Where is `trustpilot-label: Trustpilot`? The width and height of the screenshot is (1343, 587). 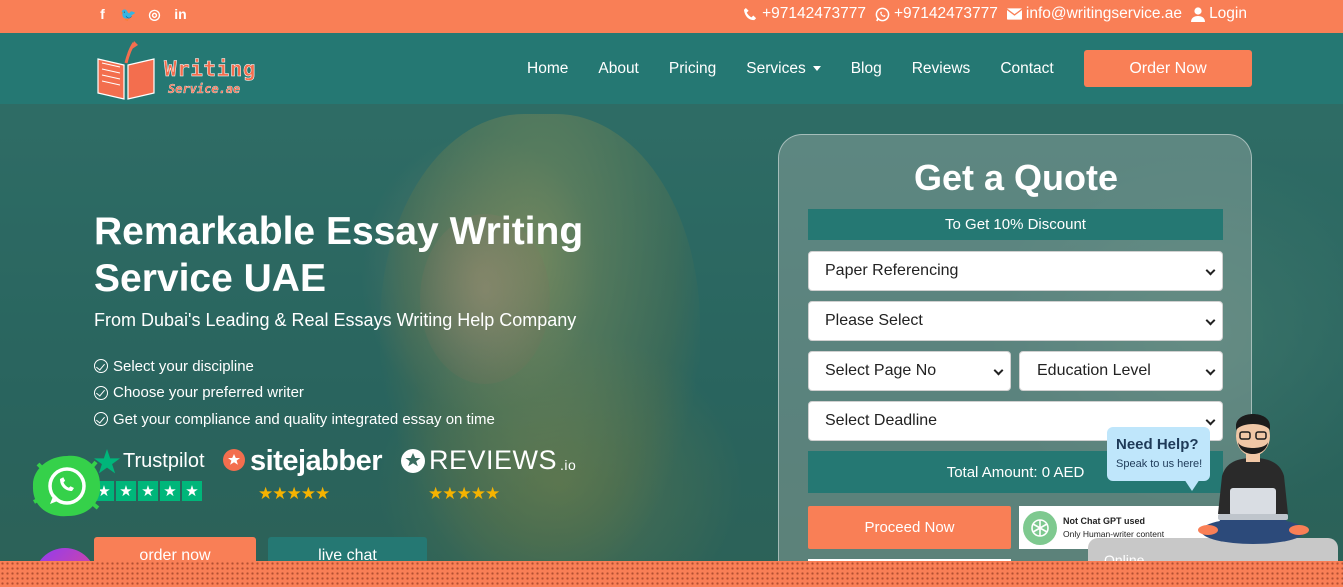 trustpilot-label: Trustpilot is located at coordinates (164, 461).